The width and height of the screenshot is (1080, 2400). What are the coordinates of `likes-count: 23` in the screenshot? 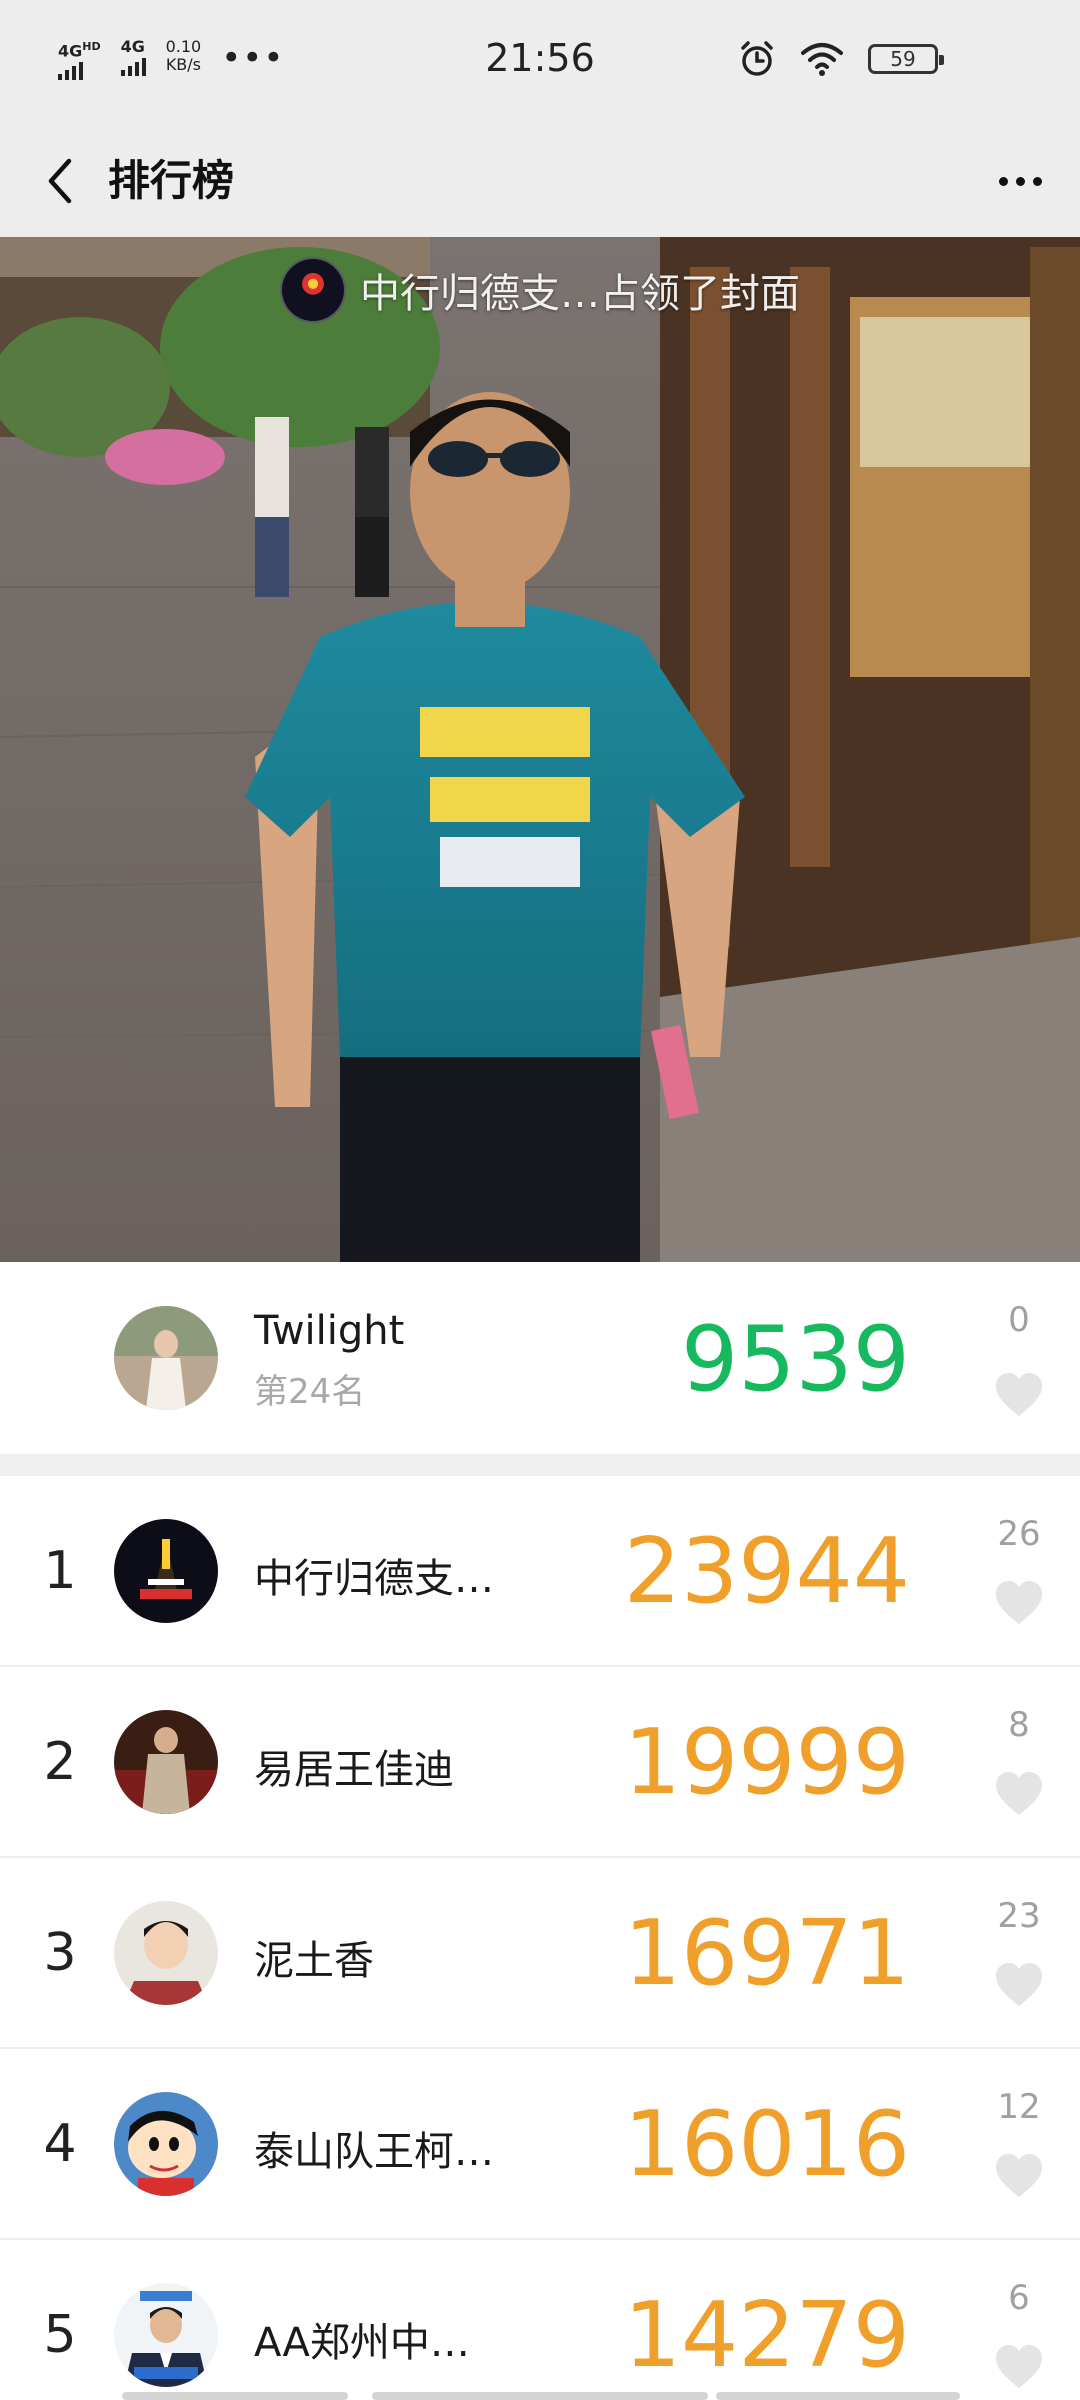 It's located at (1019, 1916).